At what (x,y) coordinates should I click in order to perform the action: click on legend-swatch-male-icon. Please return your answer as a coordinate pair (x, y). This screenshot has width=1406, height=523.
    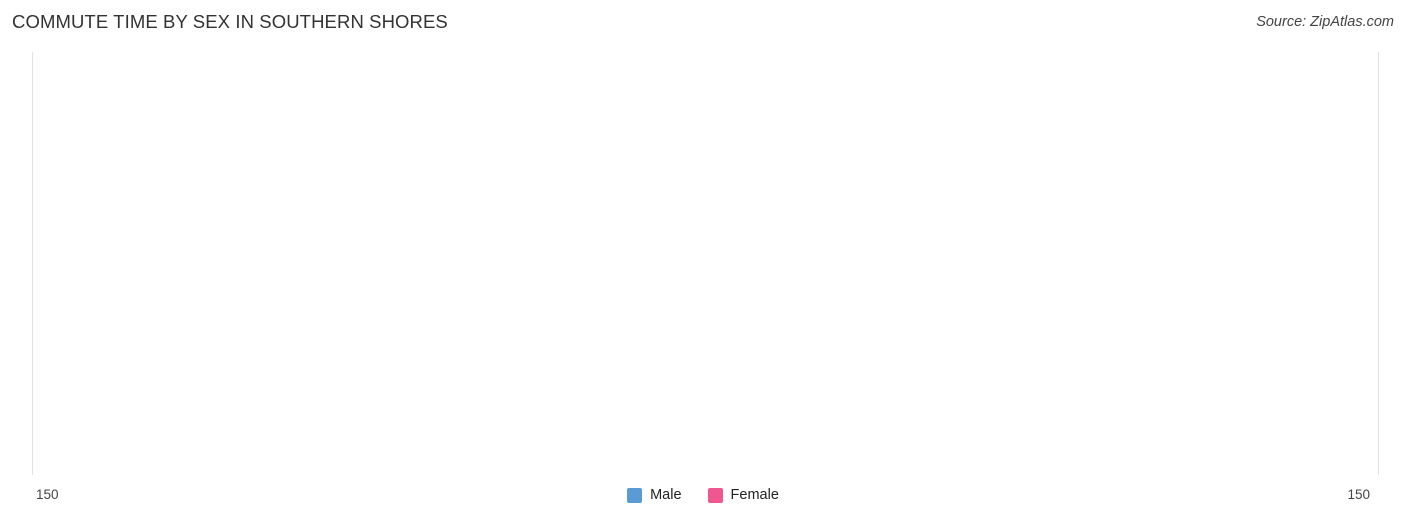
    Looking at the image, I should click on (635, 495).